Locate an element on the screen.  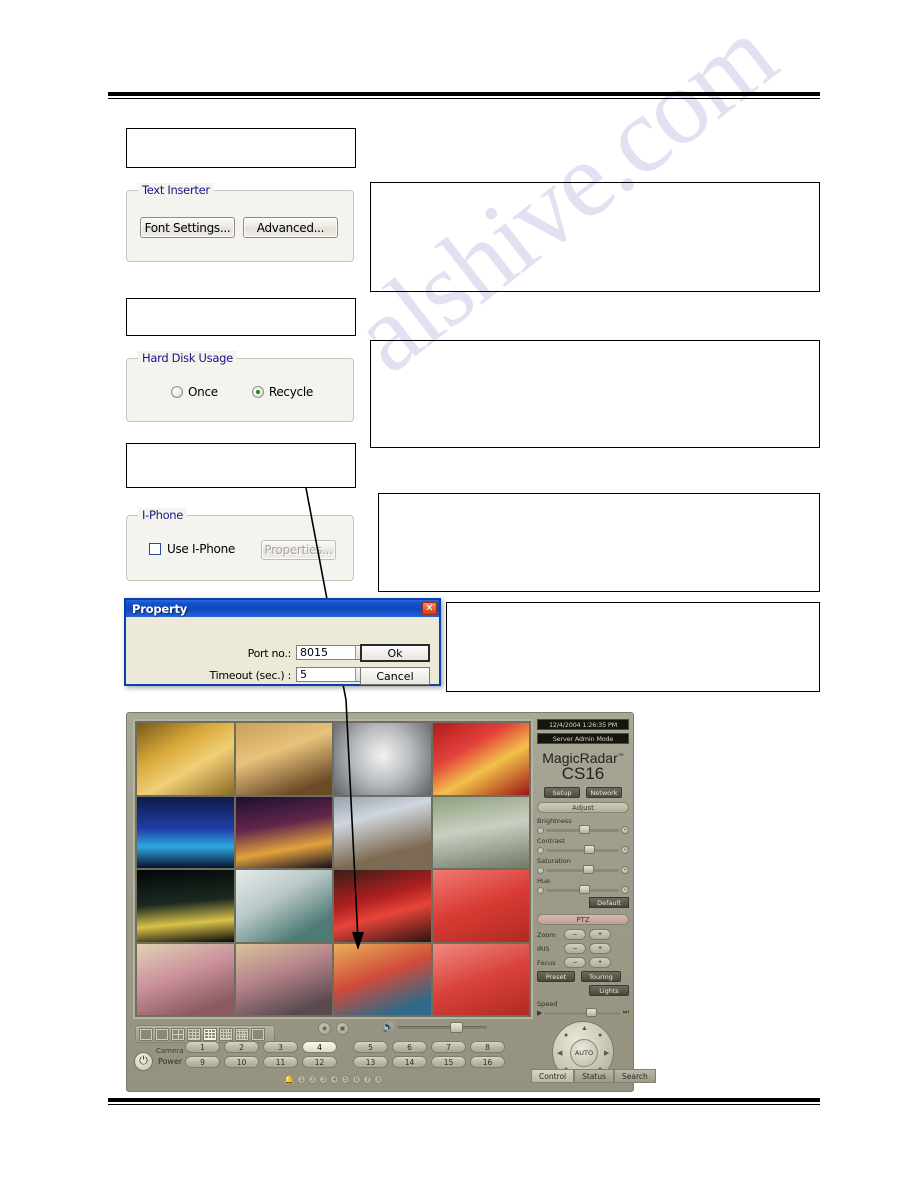
camera-button-16: 16 is located at coordinates (487, 1062).